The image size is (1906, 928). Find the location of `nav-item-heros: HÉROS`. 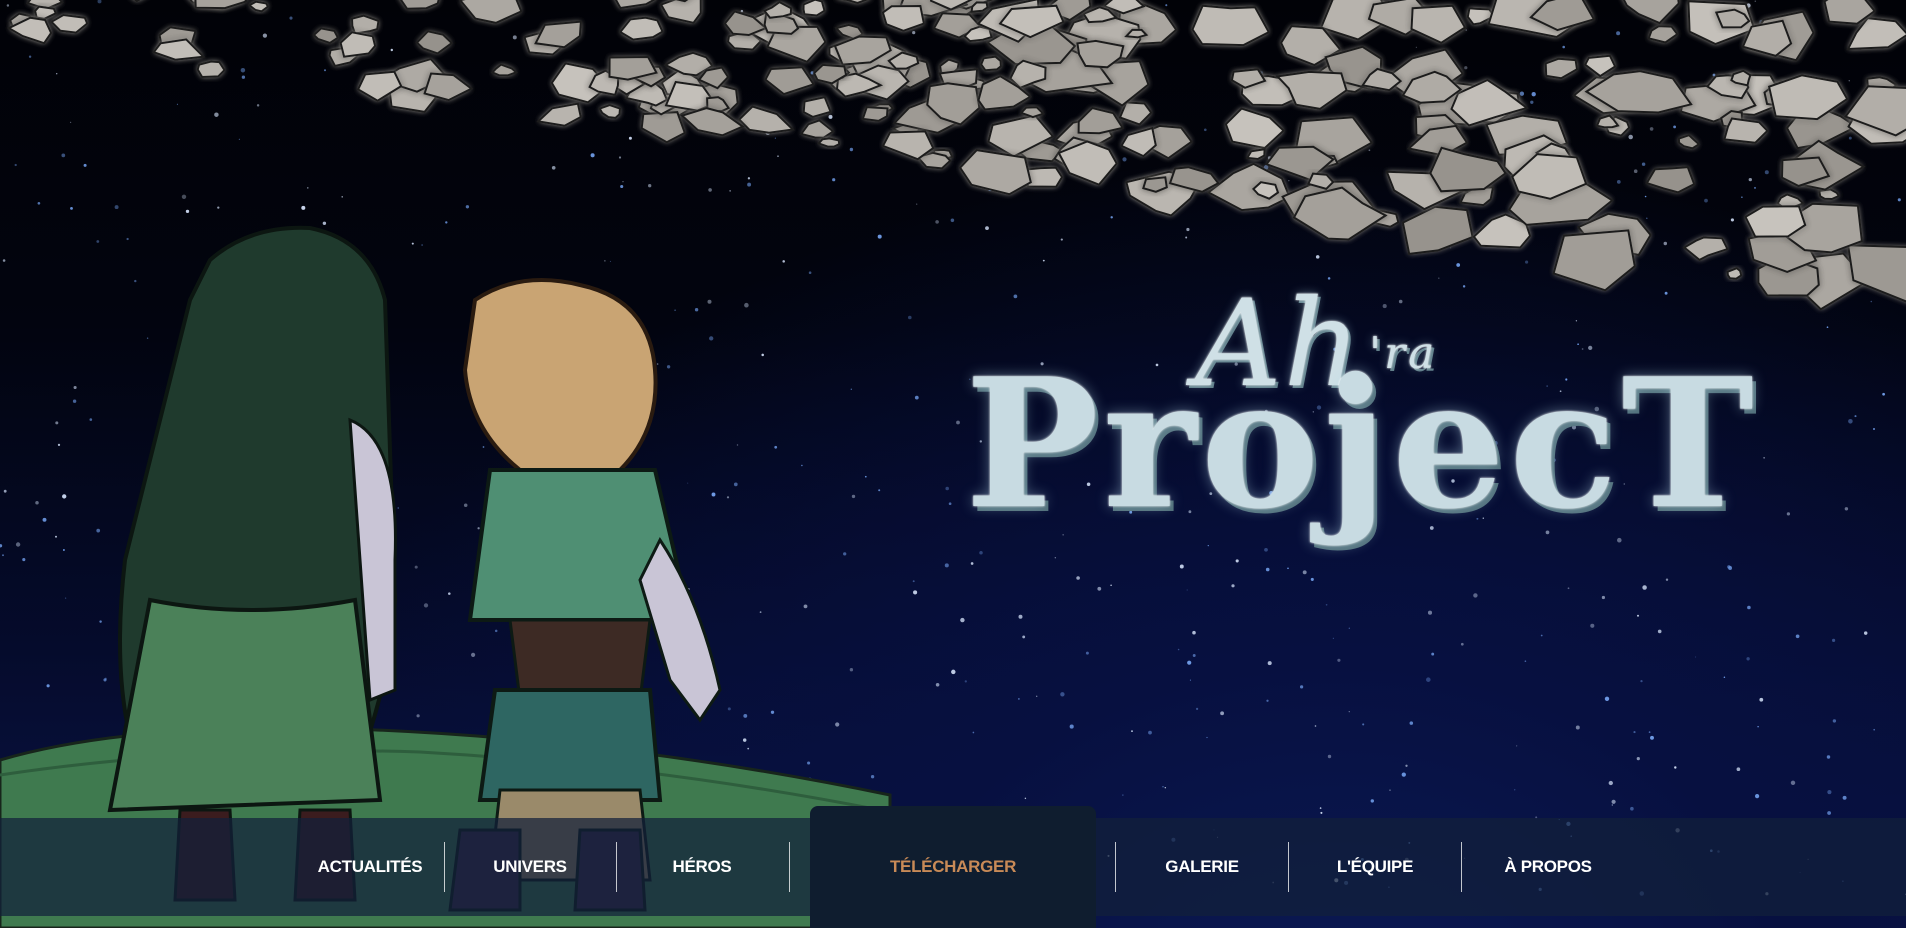

nav-item-heros: HÉROS is located at coordinates (702, 867).